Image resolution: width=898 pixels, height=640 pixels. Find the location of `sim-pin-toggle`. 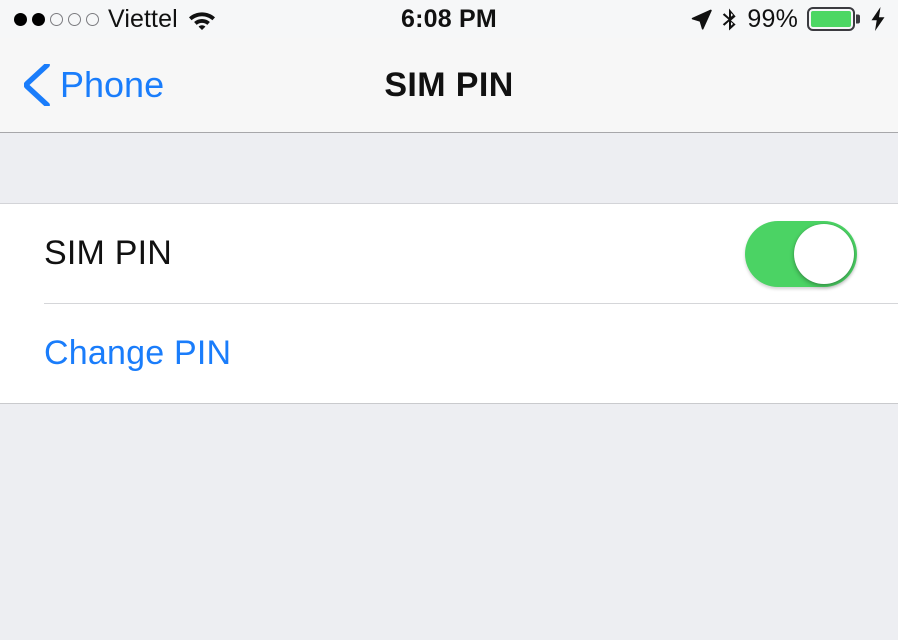

sim-pin-toggle is located at coordinates (801, 253).